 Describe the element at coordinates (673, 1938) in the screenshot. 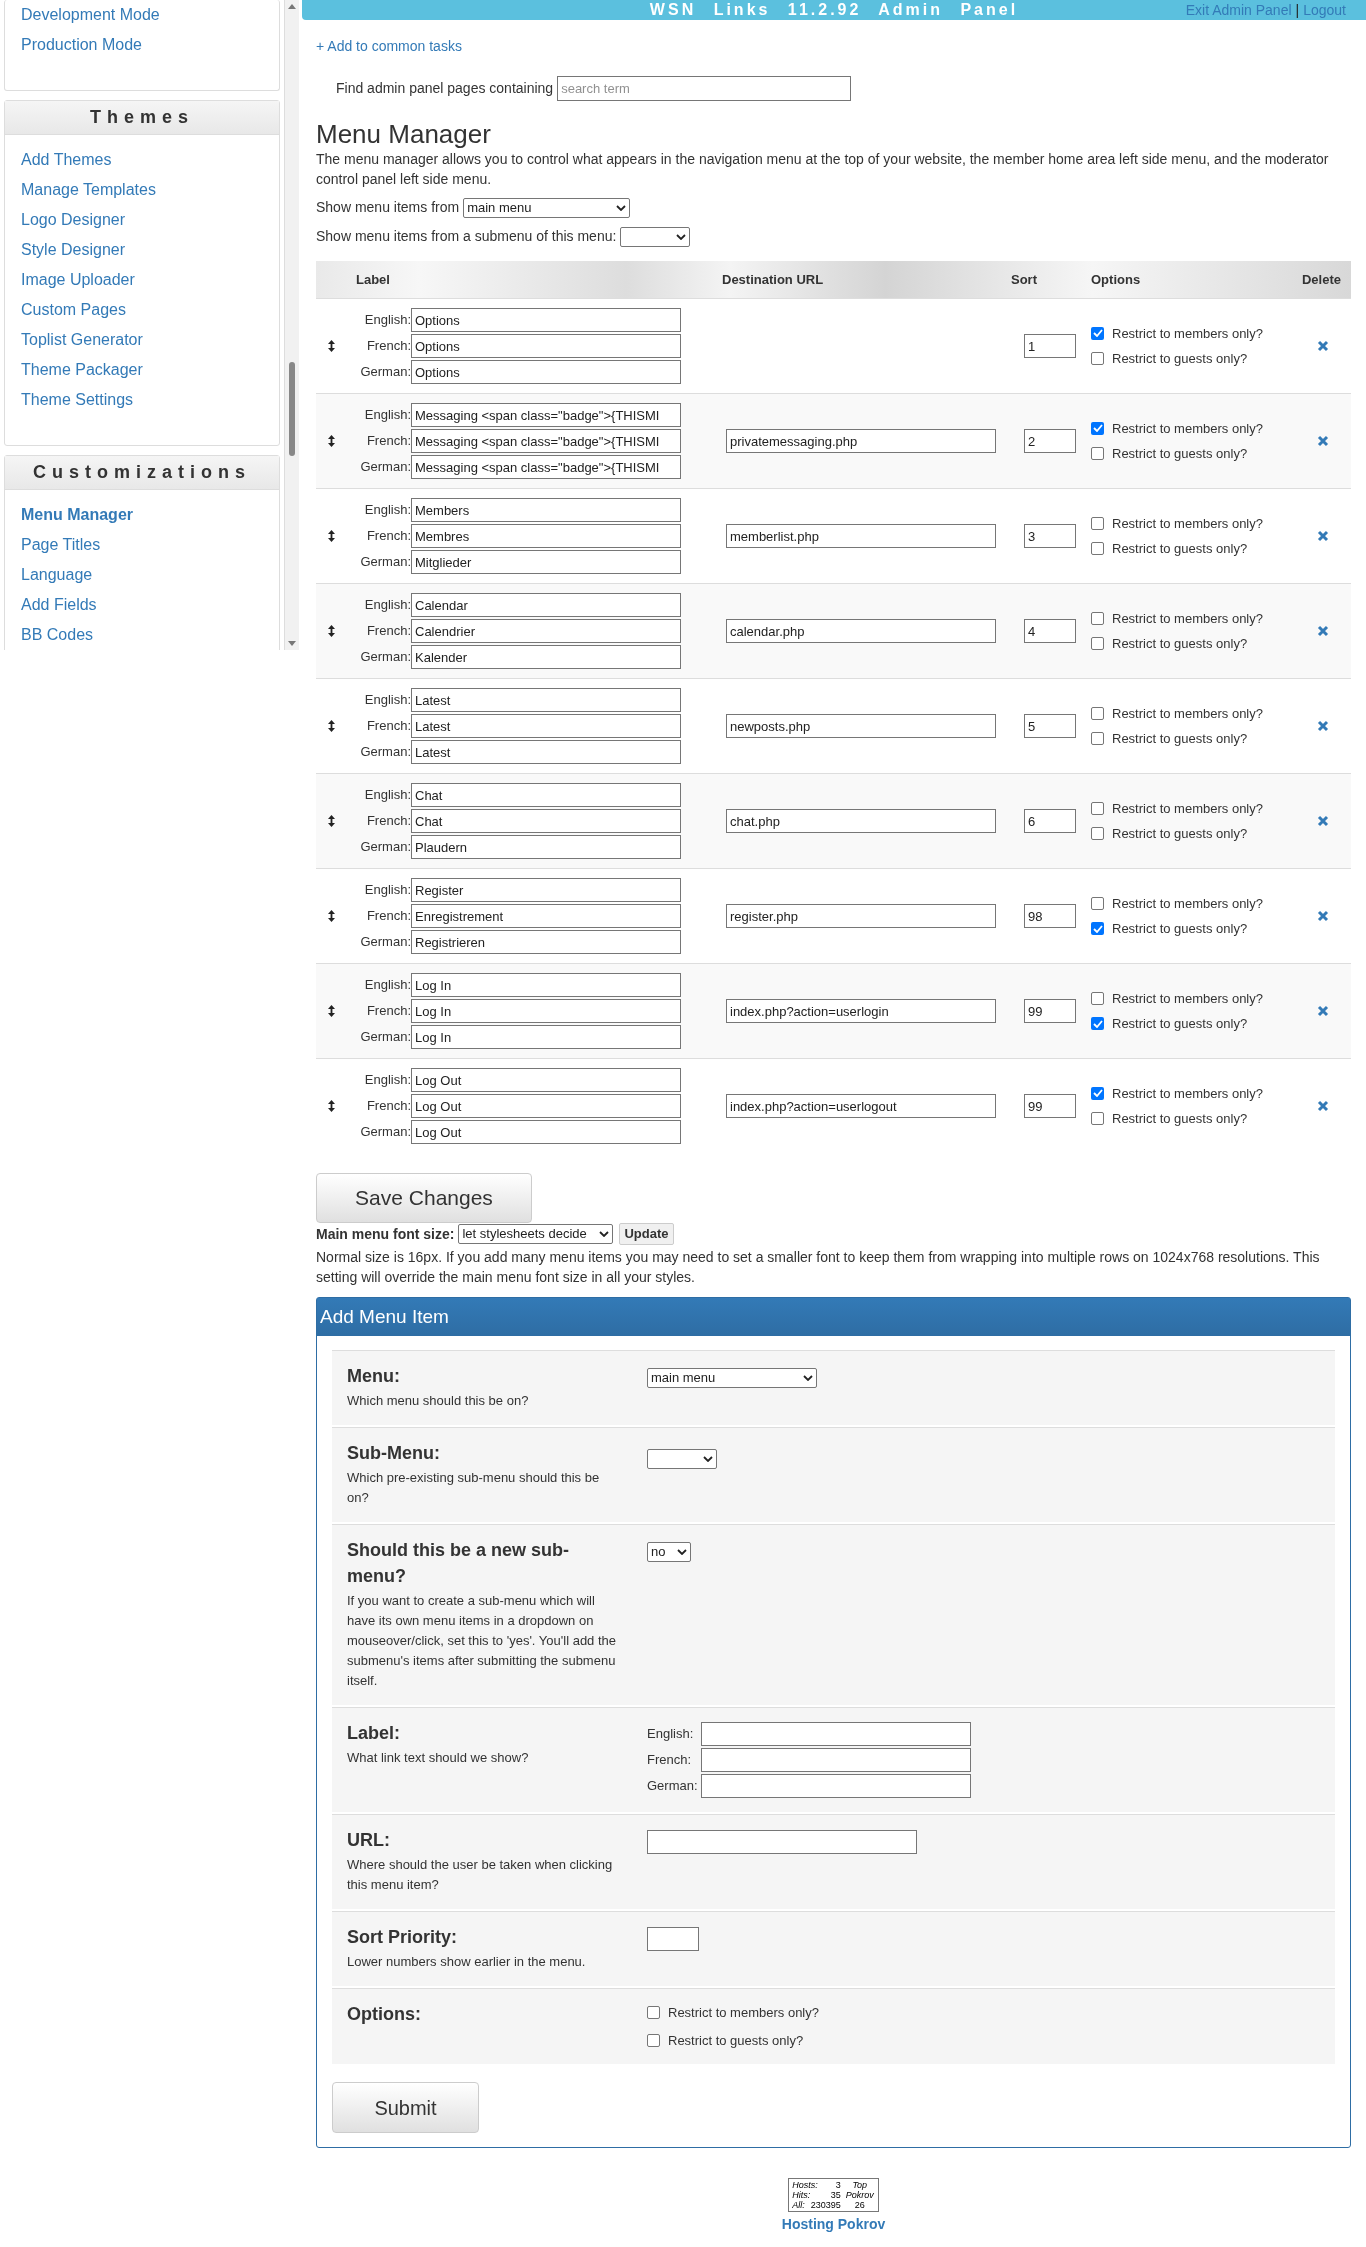

I see `sort-field` at that location.